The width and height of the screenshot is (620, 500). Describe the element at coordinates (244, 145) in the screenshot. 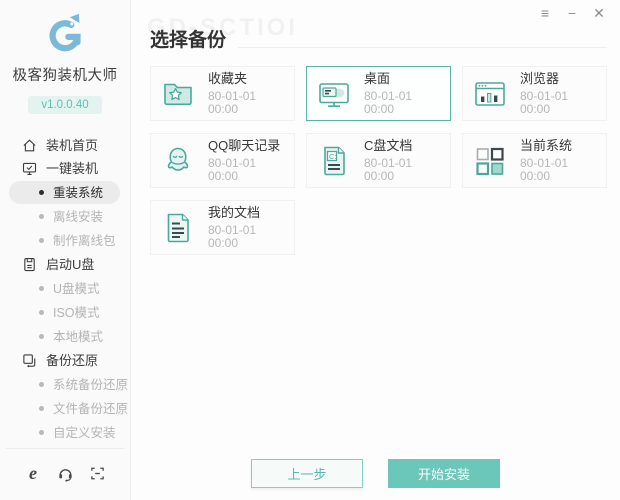

I see `card-label: QQ聊天记录` at that location.